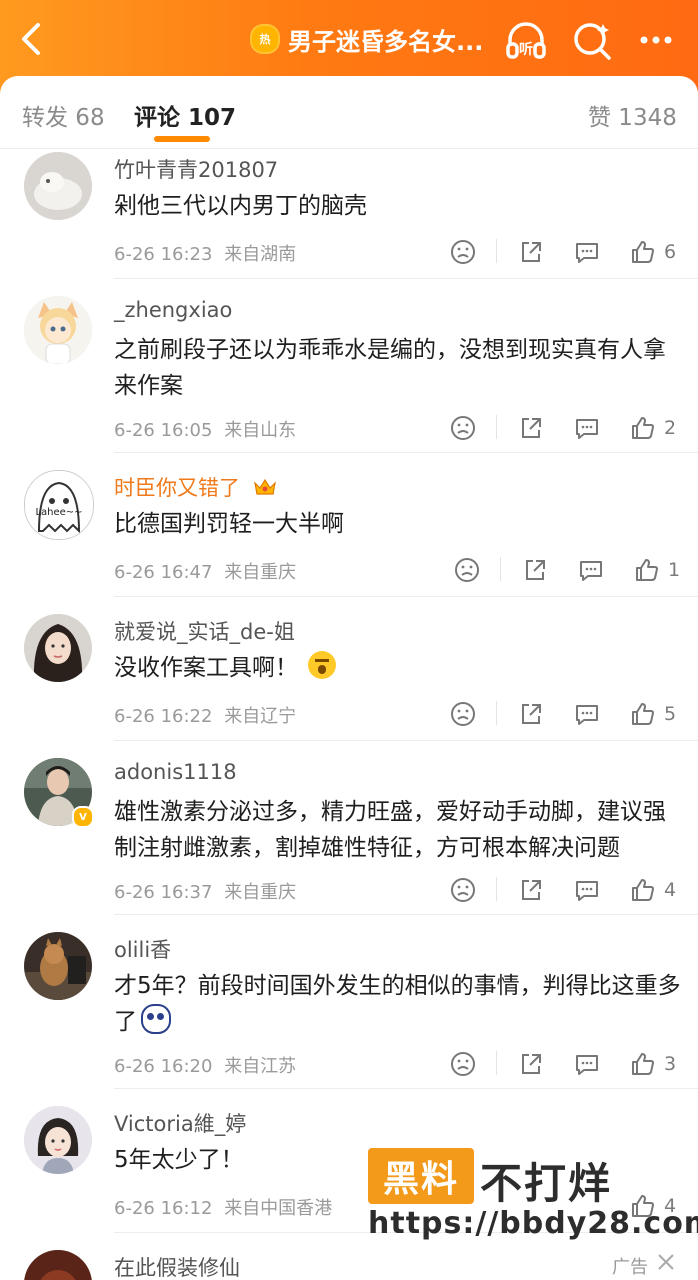  I want to click on like-button: 5, so click(653, 714).